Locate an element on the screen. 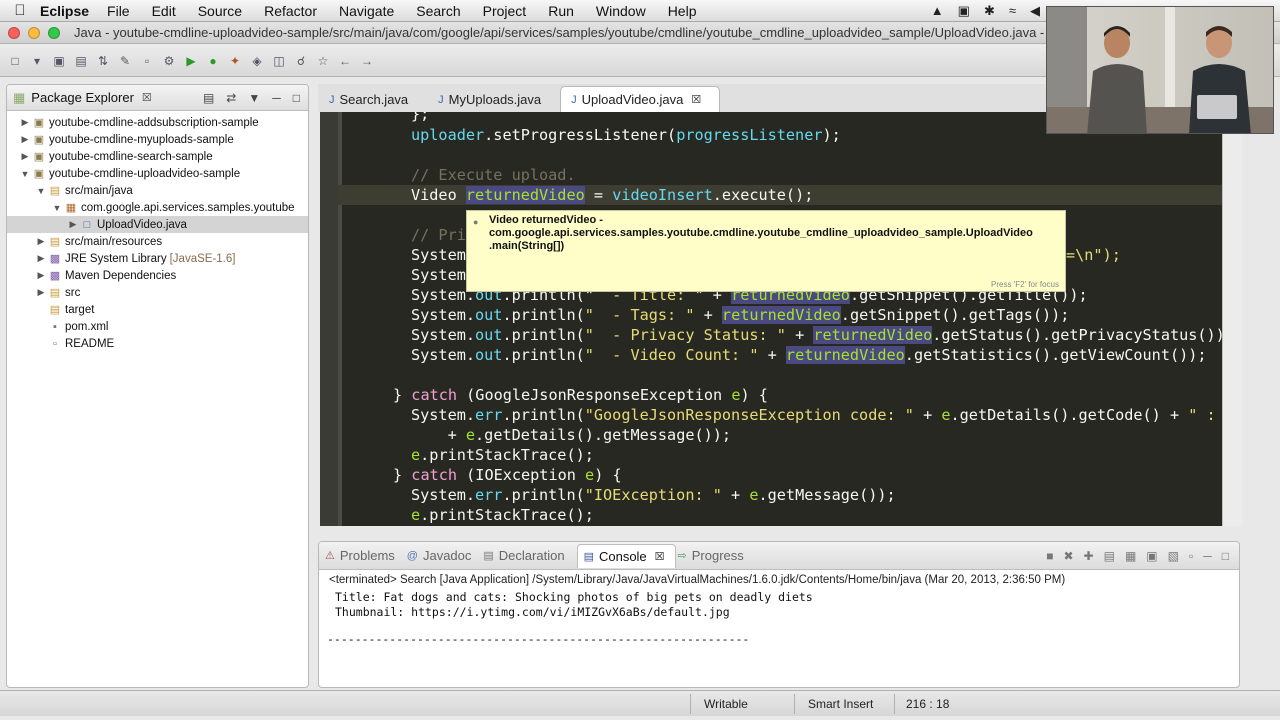  menu-search: Search is located at coordinates (438, 11).